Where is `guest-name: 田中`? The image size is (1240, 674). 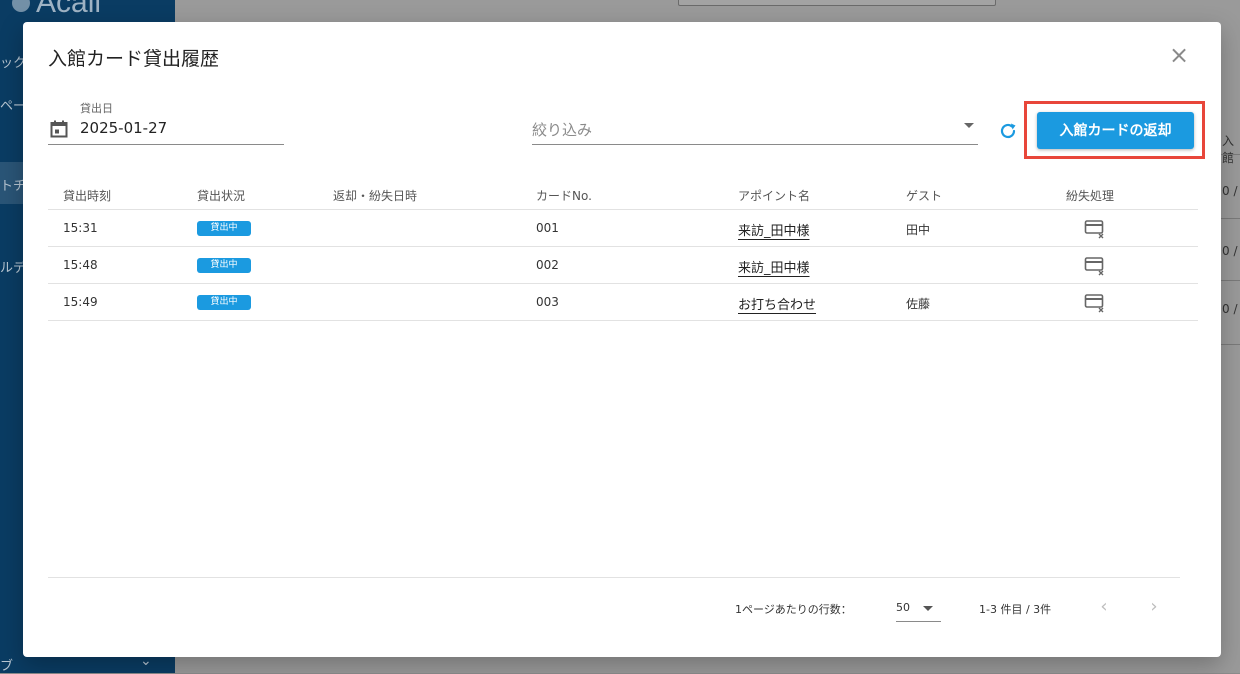 guest-name: 田中 is located at coordinates (918, 230).